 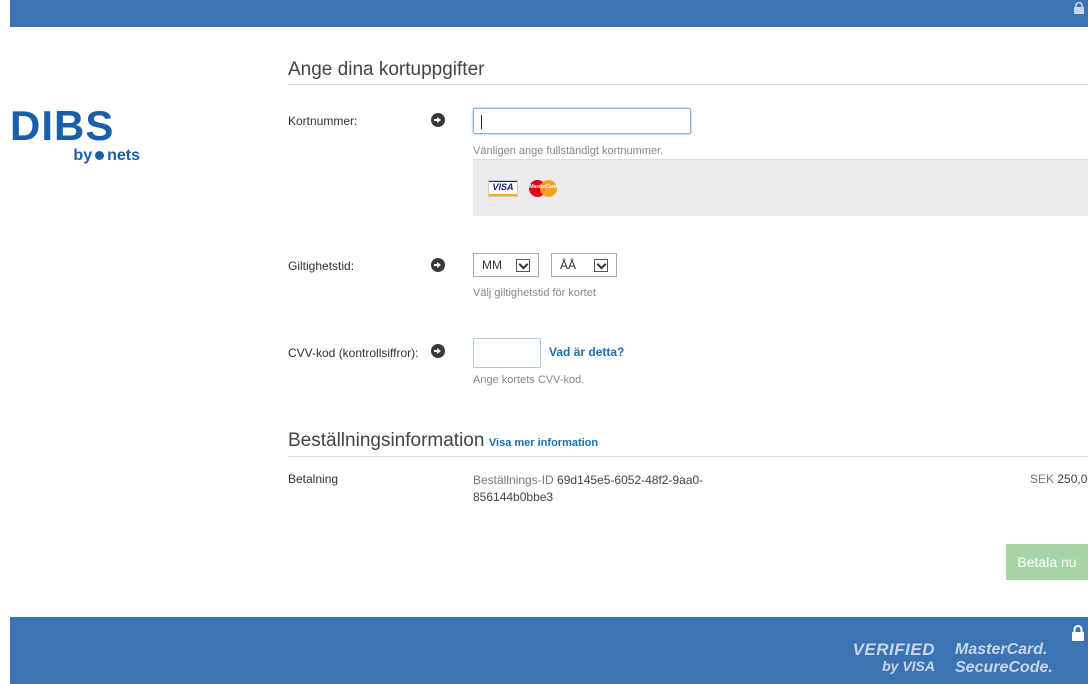 I want to click on card-number-hint: Vänligen ange fullständigt kortnummer., so click(x=568, y=151).